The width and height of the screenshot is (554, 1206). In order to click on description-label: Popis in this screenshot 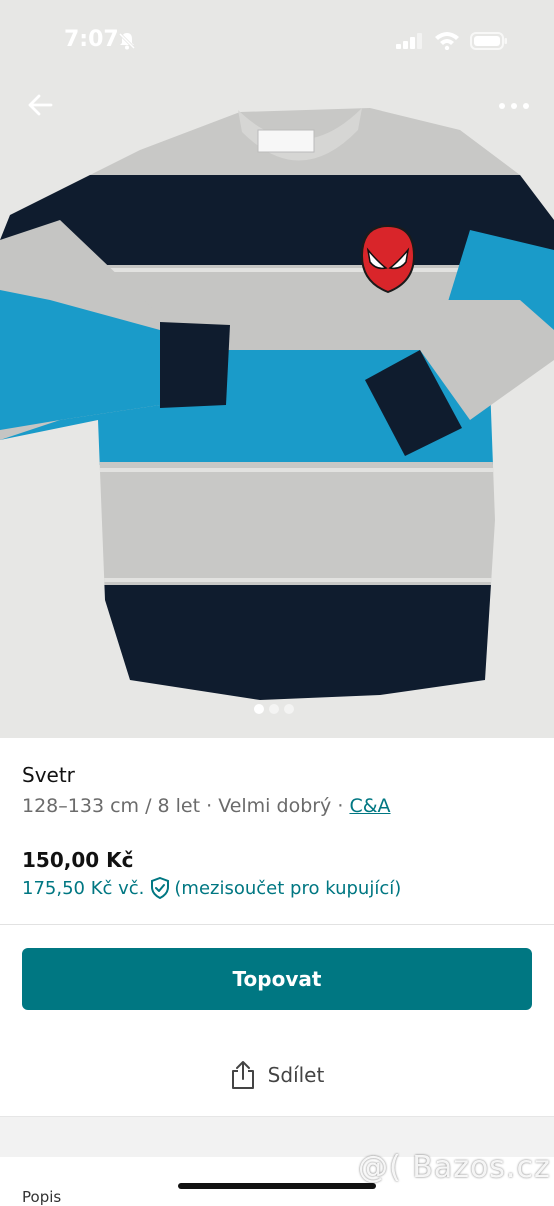, I will do `click(42, 1197)`.